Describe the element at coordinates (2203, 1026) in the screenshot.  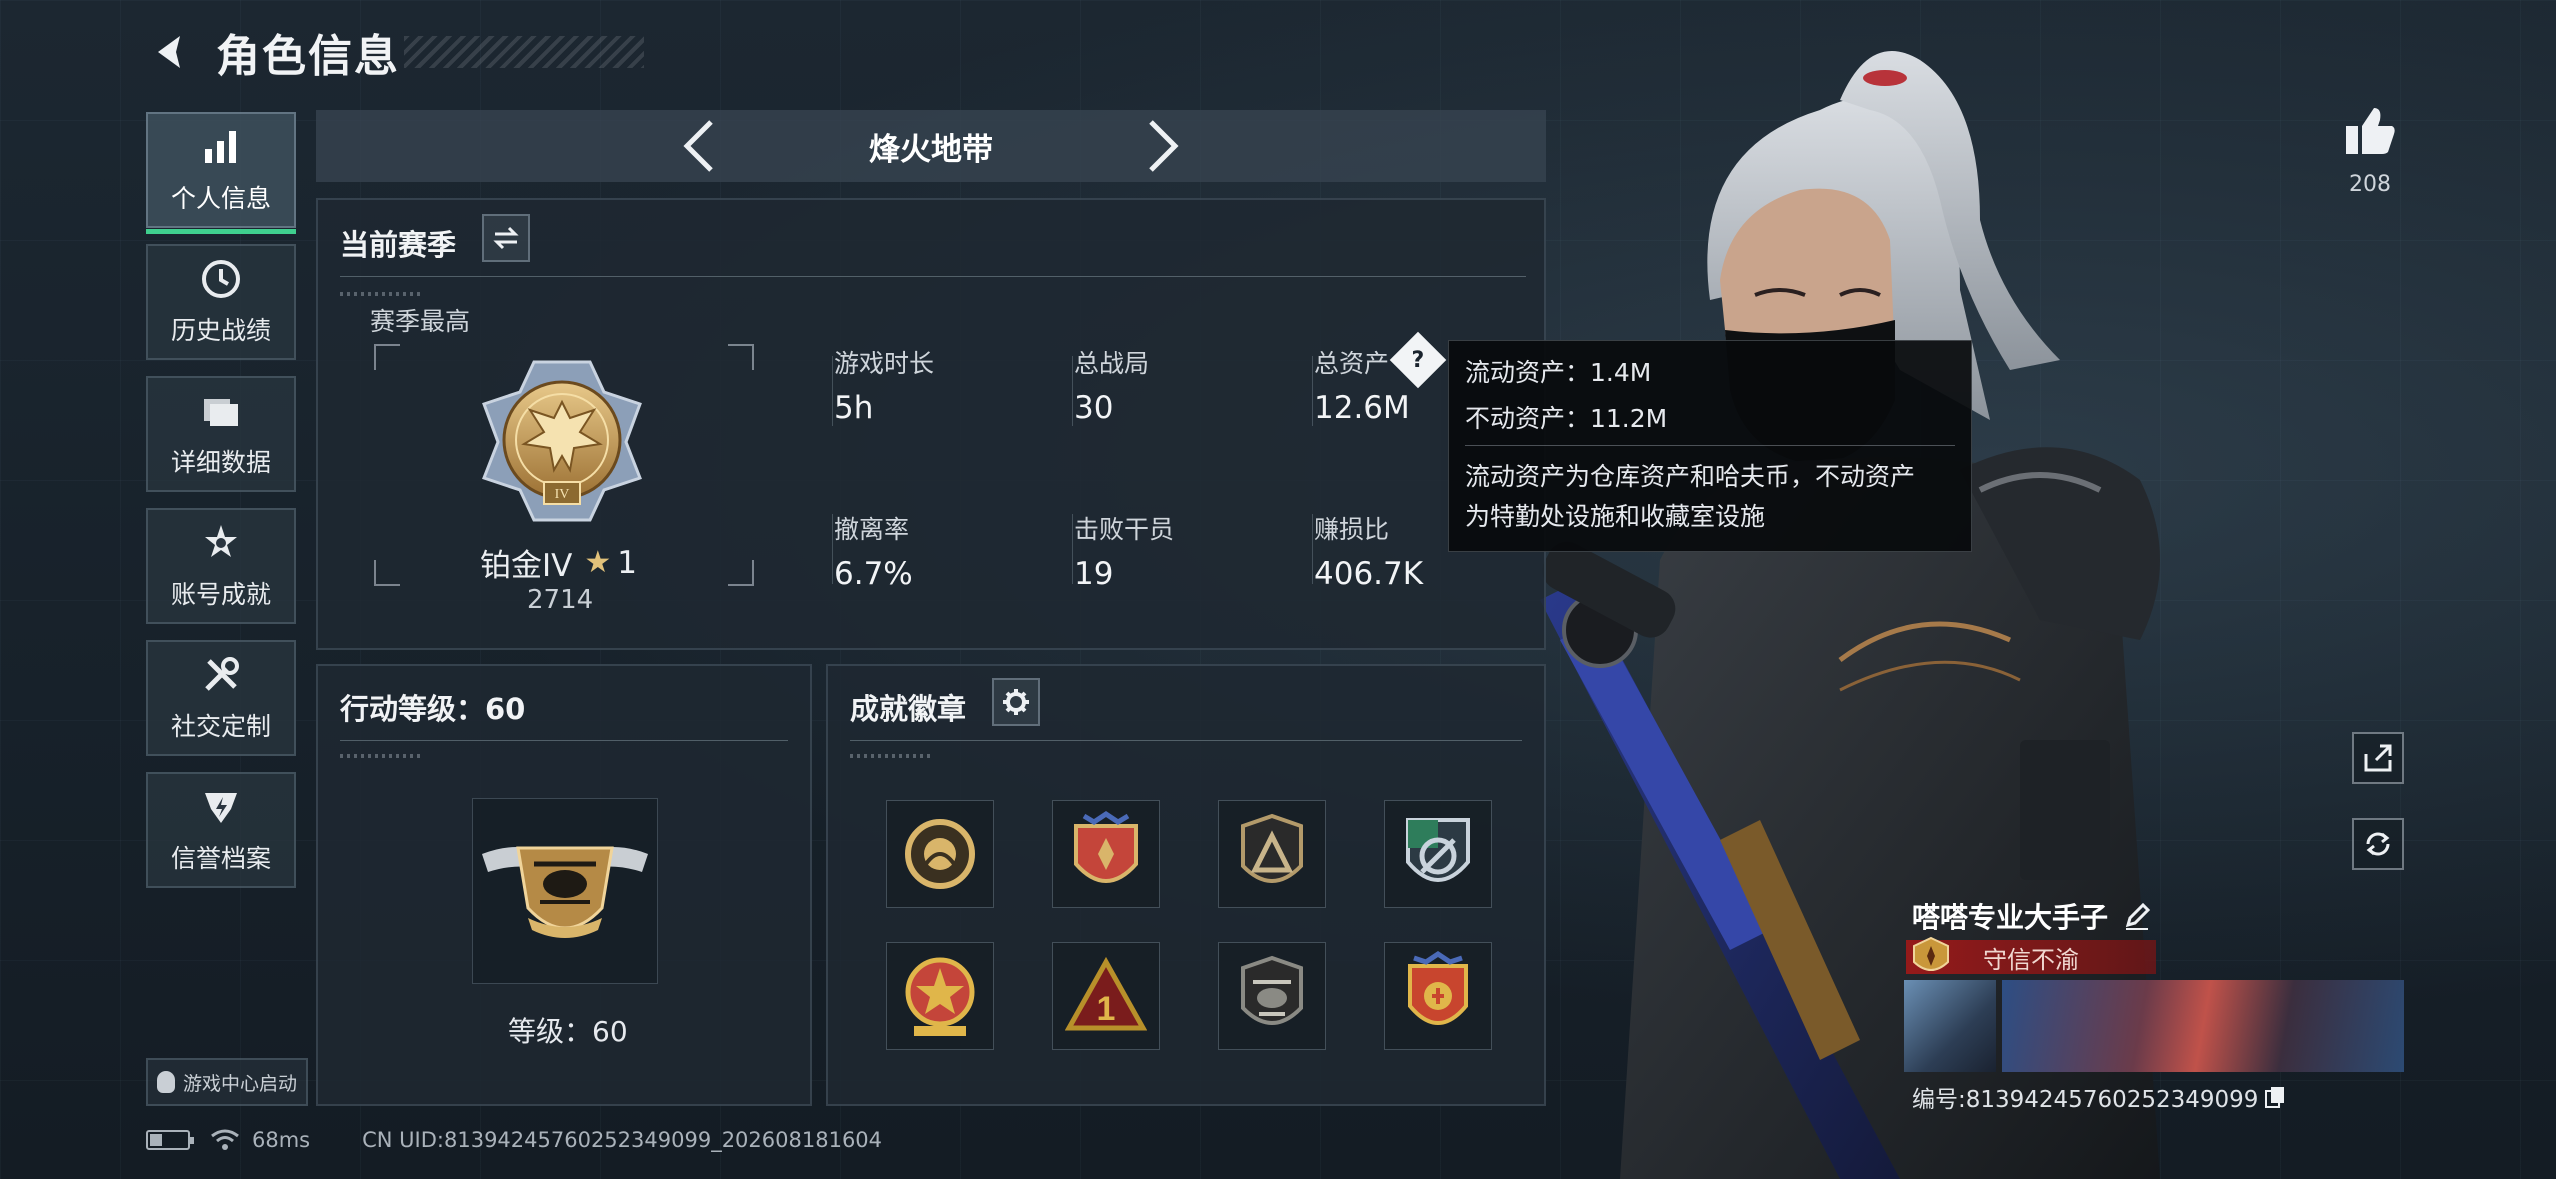
I see `player-card-banner` at that location.